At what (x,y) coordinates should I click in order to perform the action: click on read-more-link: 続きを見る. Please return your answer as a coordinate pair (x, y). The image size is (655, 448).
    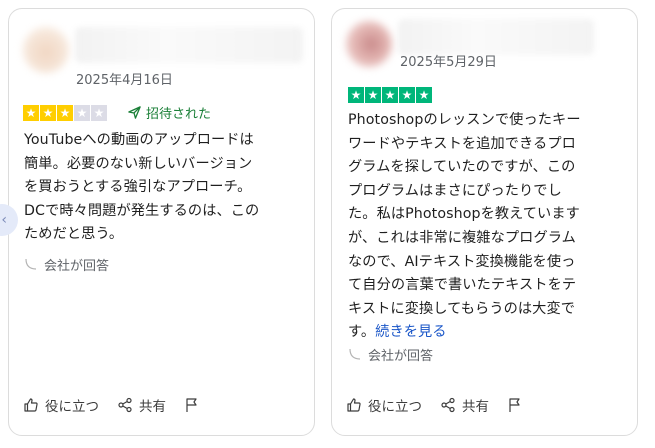
    Looking at the image, I should click on (410, 332).